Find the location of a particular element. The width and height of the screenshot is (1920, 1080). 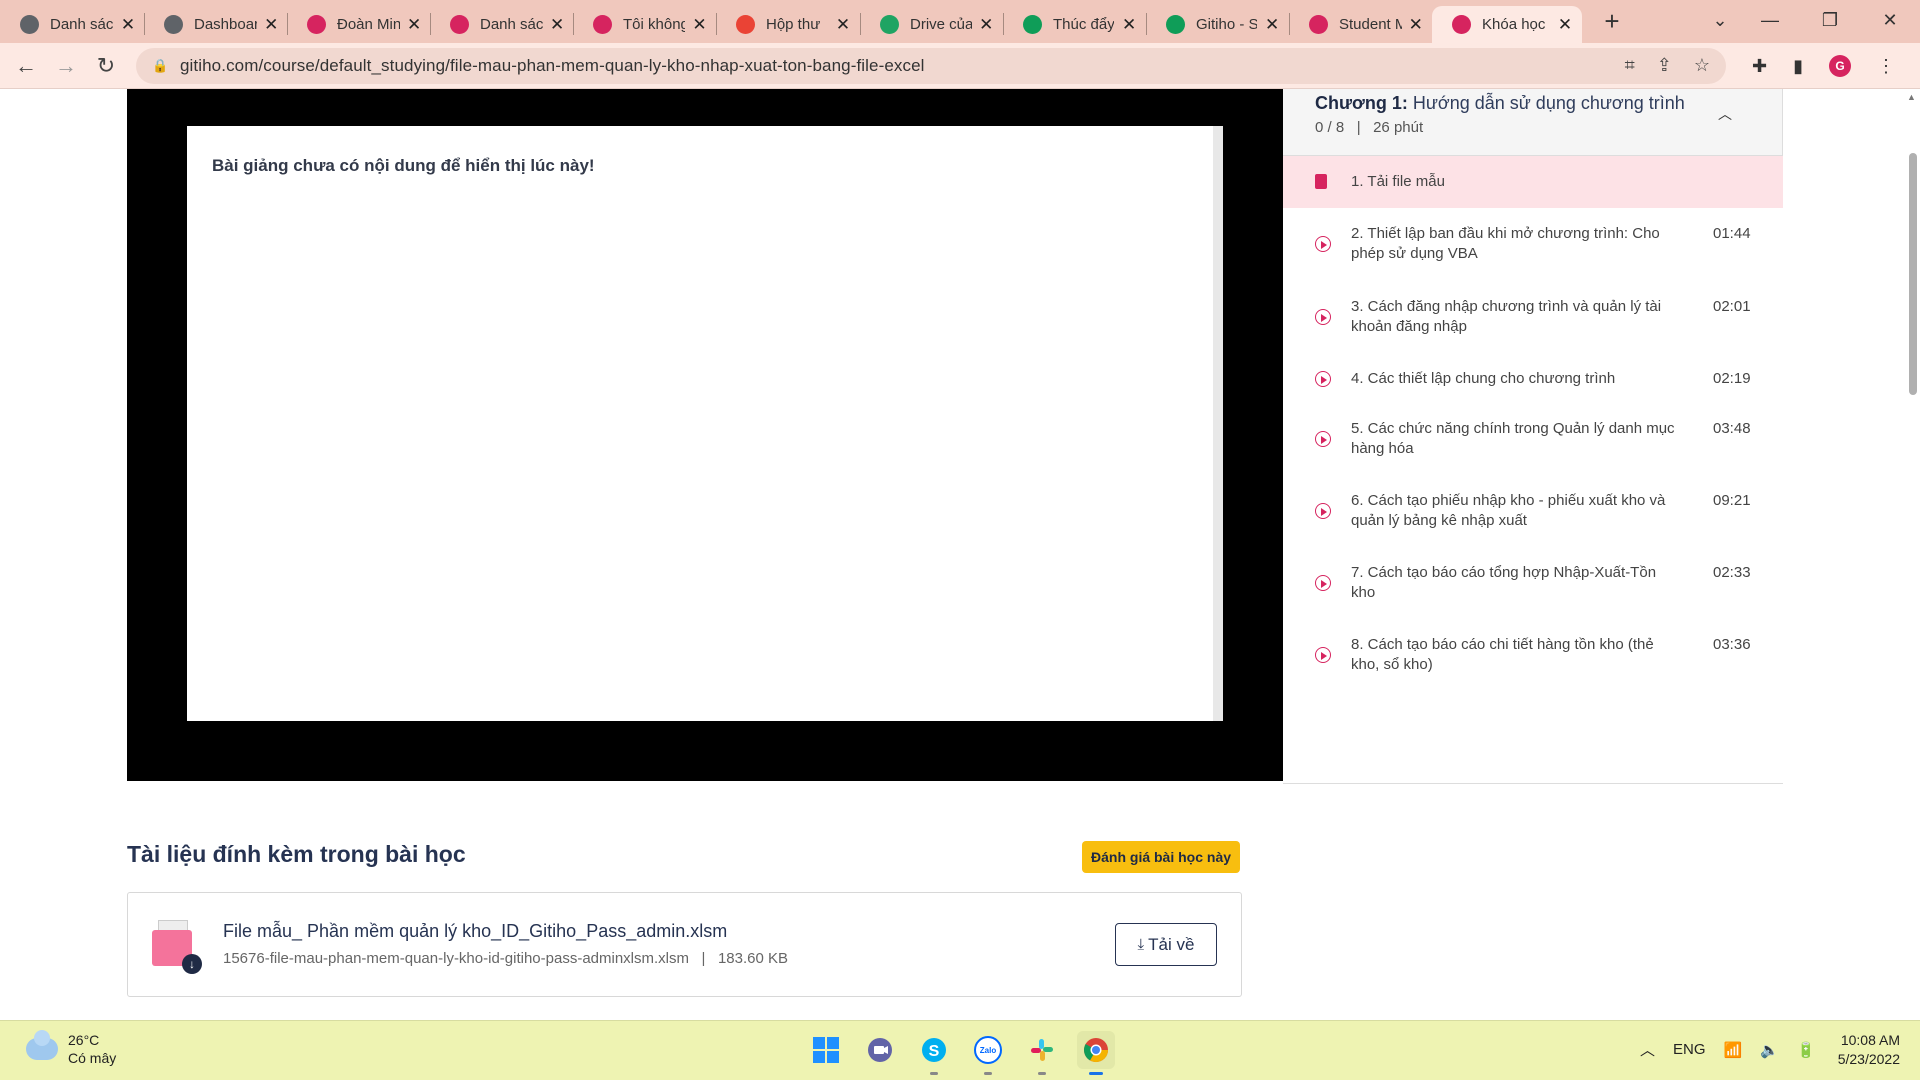

chevron-up-icon: ︿ is located at coordinates (1725, 114).